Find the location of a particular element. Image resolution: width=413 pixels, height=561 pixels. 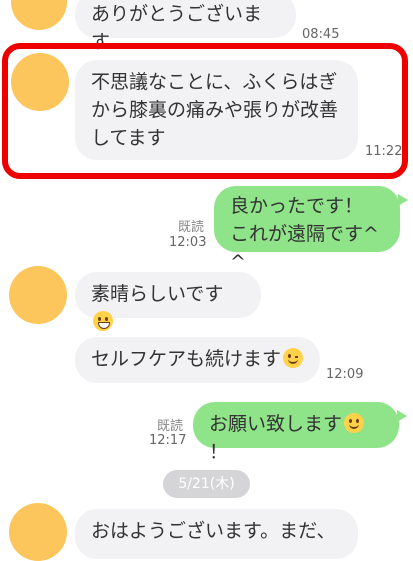

message-text: おはようございます。まだ、 is located at coordinates (213, 531).